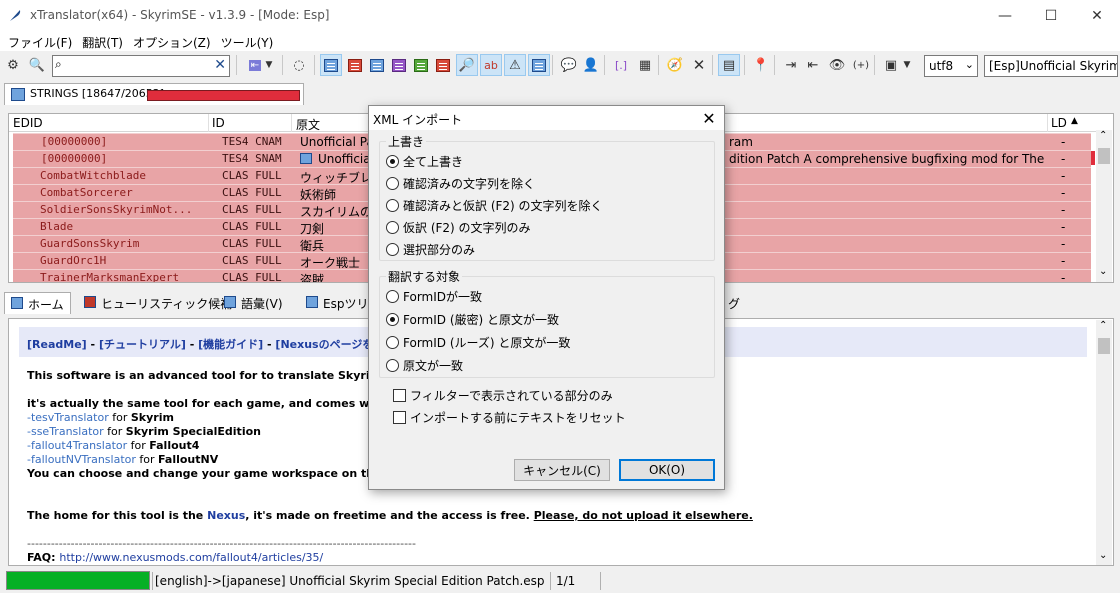  What do you see at coordinates (226, 515) in the screenshot?
I see `nexus-link: Nexus` at bounding box center [226, 515].